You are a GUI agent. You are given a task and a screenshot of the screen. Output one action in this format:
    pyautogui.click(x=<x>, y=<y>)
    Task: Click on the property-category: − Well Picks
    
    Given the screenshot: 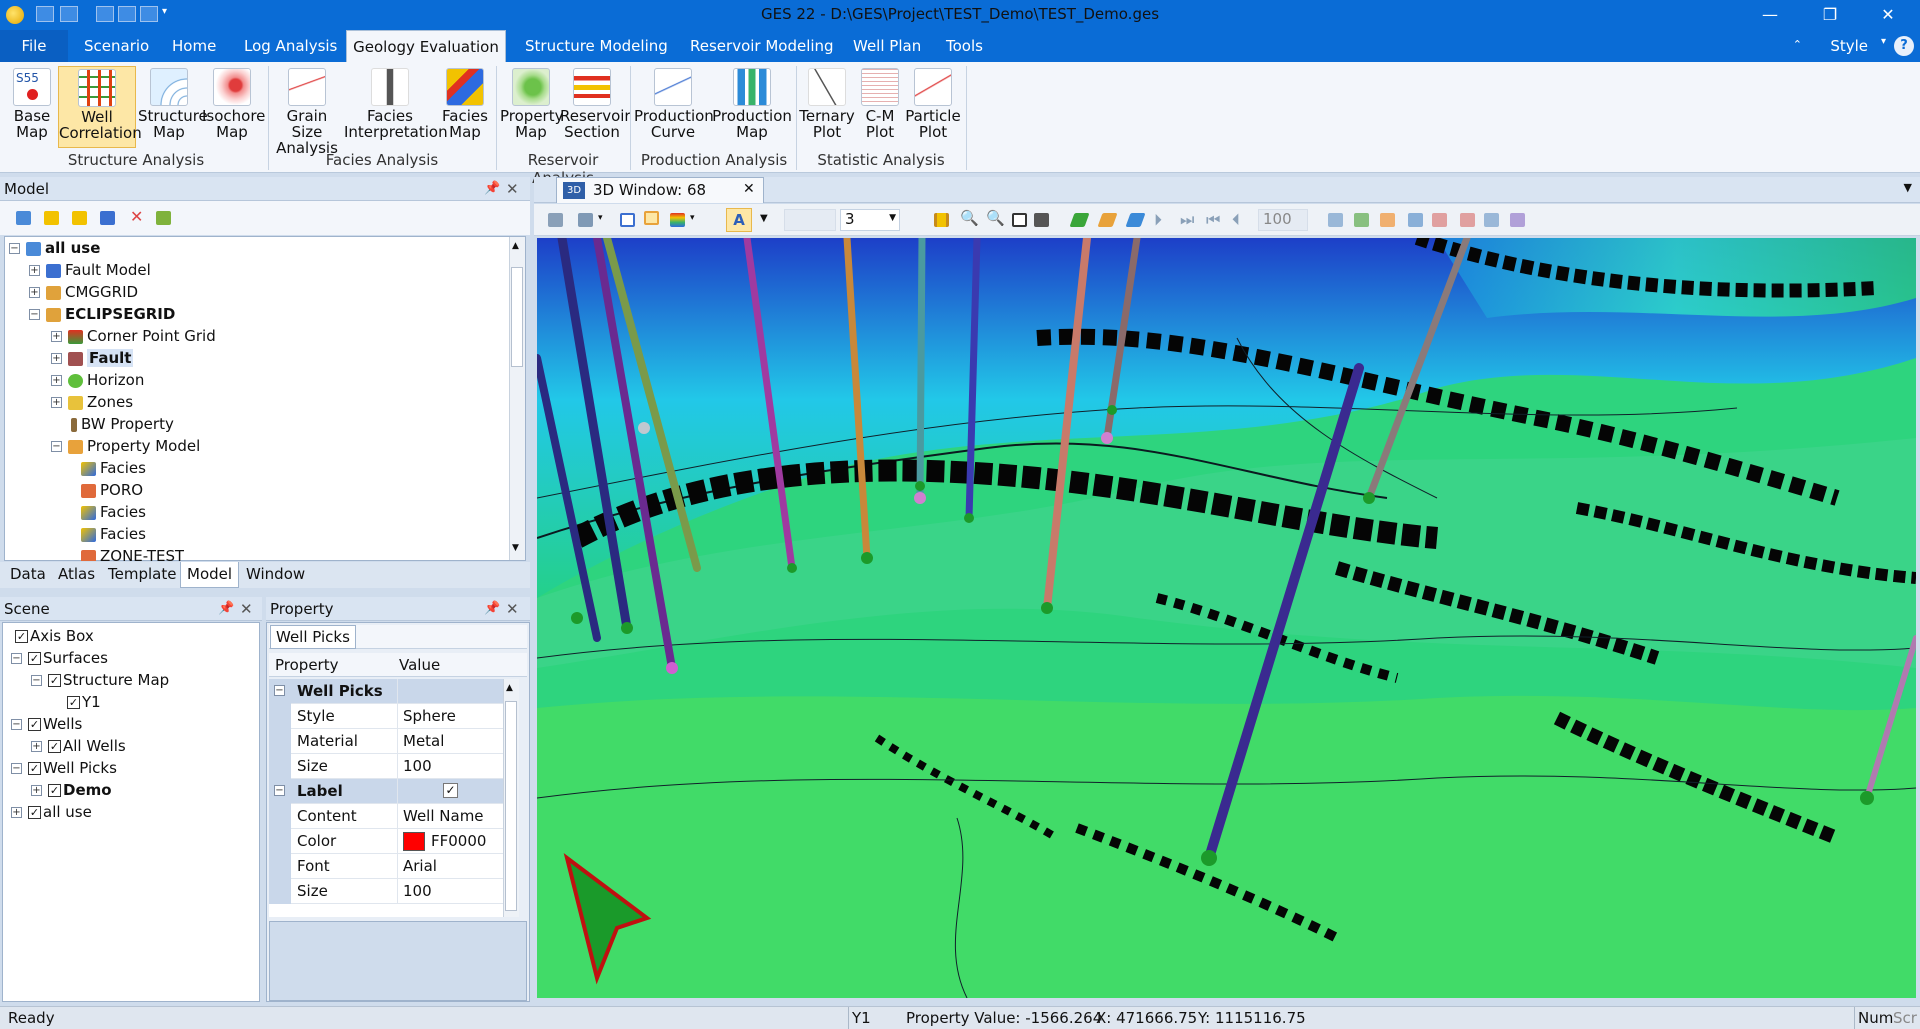 What is the action you would take?
    pyautogui.click(x=386, y=691)
    